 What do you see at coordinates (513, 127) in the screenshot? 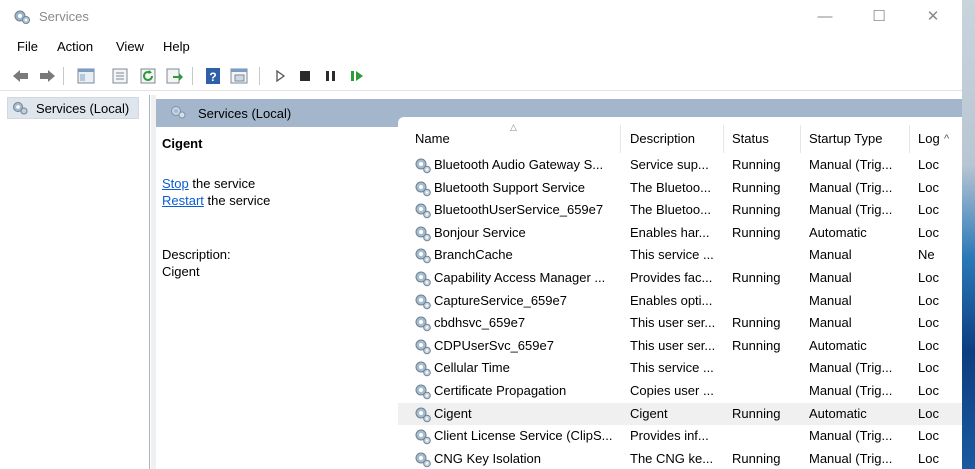
I see `sort-ascending-icon: △` at bounding box center [513, 127].